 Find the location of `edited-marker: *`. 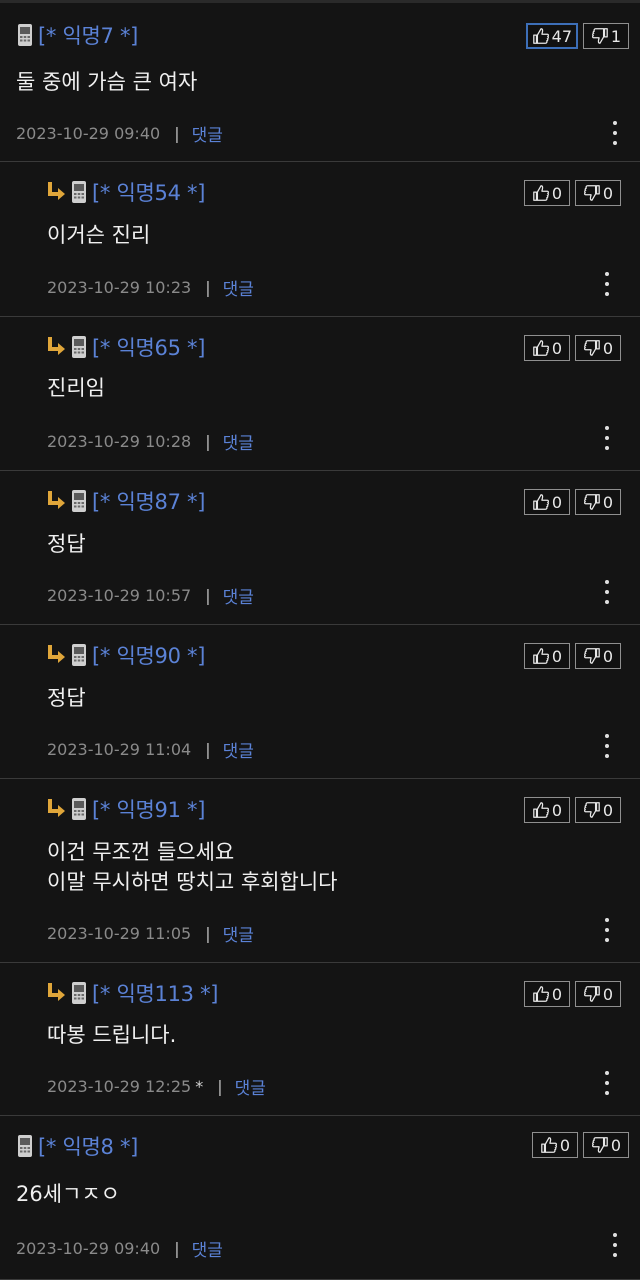

edited-marker: * is located at coordinates (199, 1086).